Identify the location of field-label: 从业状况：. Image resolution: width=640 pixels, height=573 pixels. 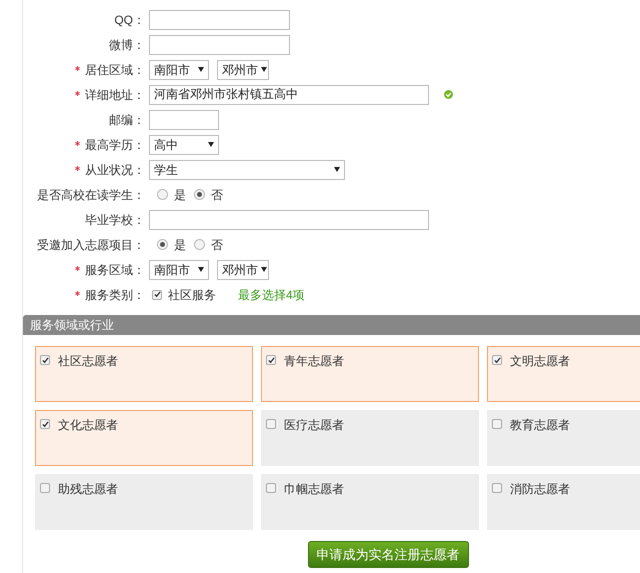
(115, 170).